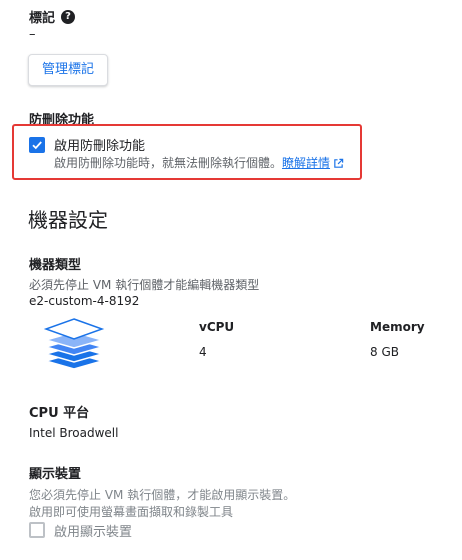 This screenshot has height=560, width=462. What do you see at coordinates (74, 344) in the screenshot?
I see `layers-icon` at bounding box center [74, 344].